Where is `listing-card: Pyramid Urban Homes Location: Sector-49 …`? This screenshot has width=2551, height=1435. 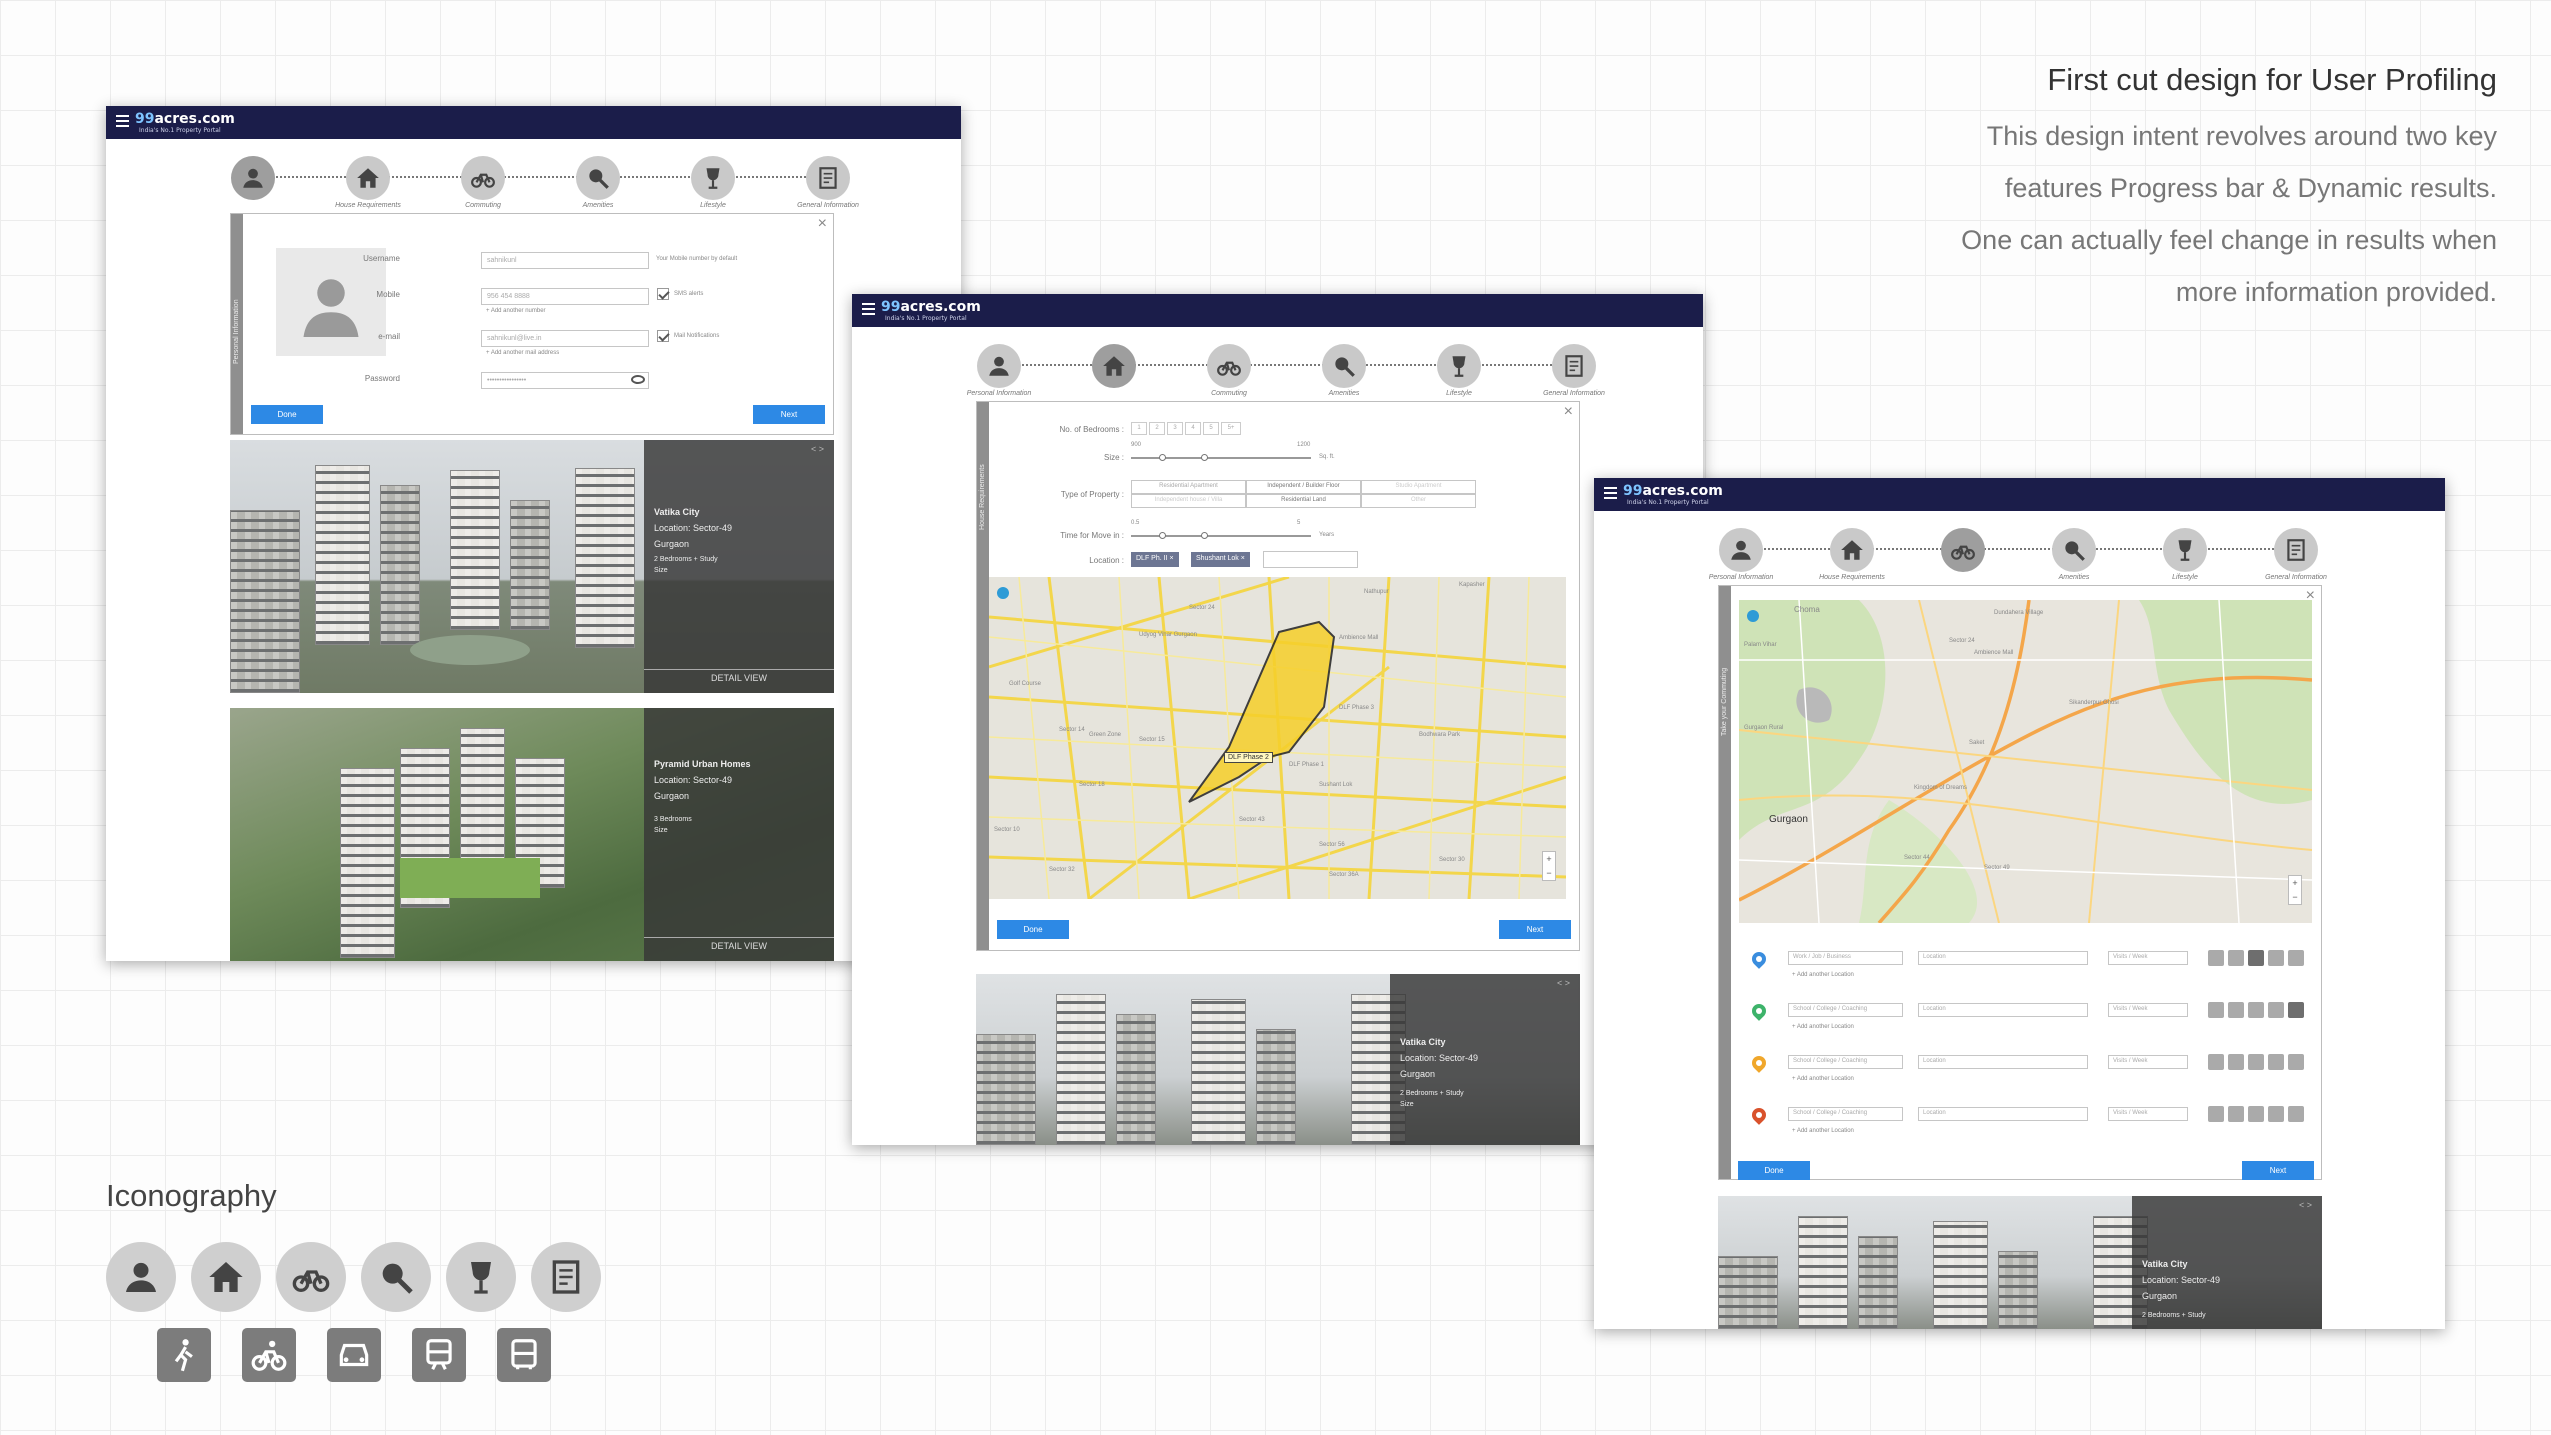
listing-card: Pyramid Urban Homes Location: Sector-49 … is located at coordinates (532, 834).